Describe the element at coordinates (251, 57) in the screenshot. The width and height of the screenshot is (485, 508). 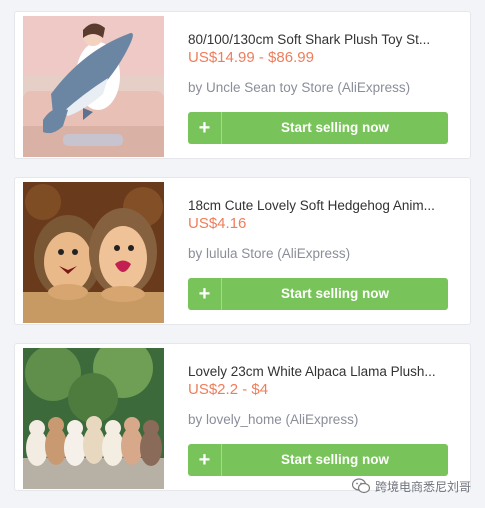
I see `product-price: US$14.99 - $86.99` at that location.